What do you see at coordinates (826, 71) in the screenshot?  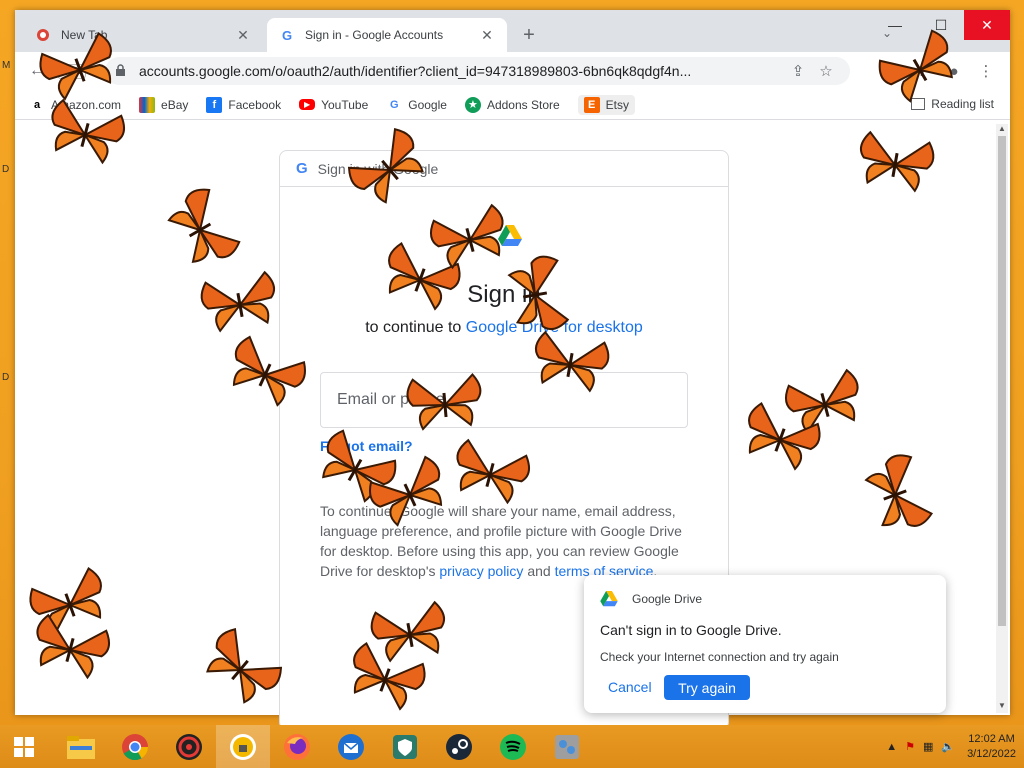 I see `bookmark-star-icon: ☆` at bounding box center [826, 71].